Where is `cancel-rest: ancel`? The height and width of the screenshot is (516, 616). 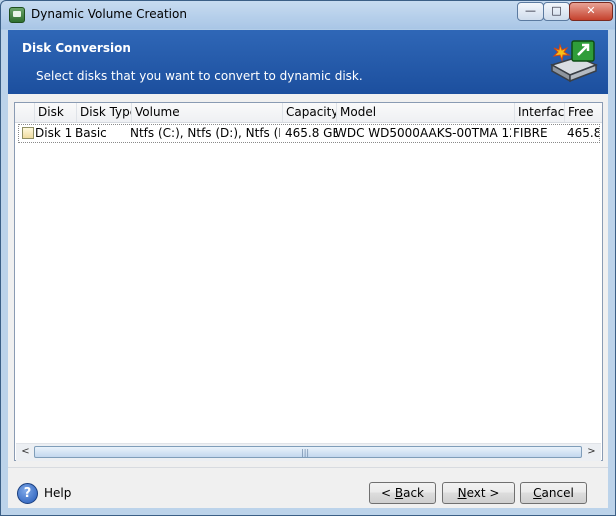 cancel-rest: ancel is located at coordinates (557, 493).